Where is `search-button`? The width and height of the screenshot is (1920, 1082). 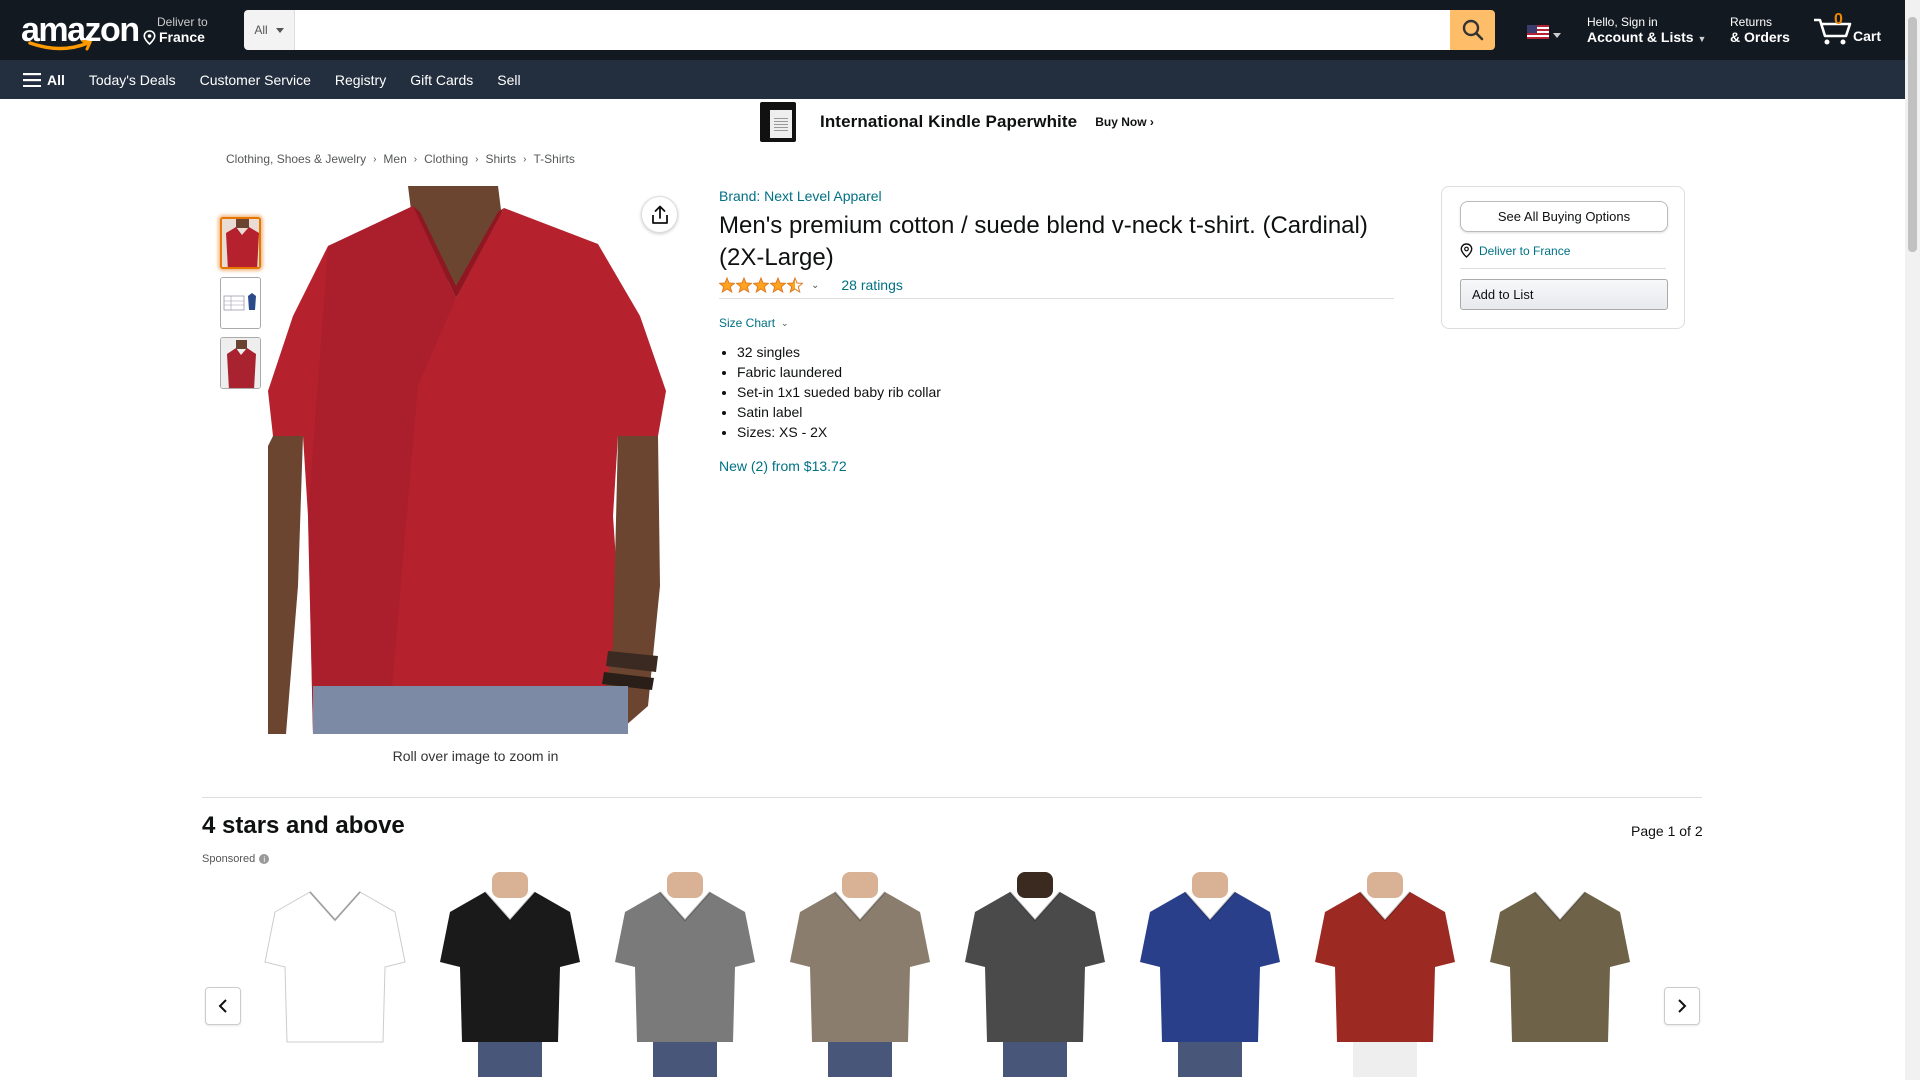
search-button is located at coordinates (1472, 30).